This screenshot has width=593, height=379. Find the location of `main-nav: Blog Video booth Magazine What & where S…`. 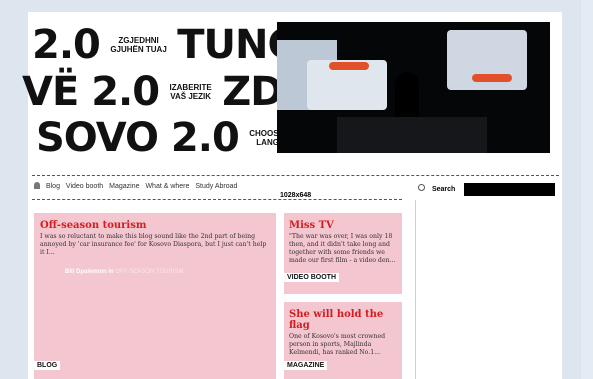

main-nav: Blog Video booth Magazine What & where S… is located at coordinates (137, 189).